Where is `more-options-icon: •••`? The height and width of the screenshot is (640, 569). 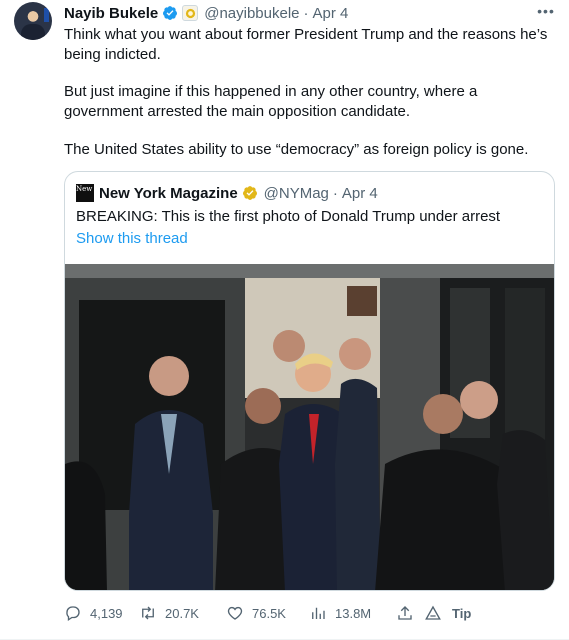
more-options-icon: ••• is located at coordinates (546, 12).